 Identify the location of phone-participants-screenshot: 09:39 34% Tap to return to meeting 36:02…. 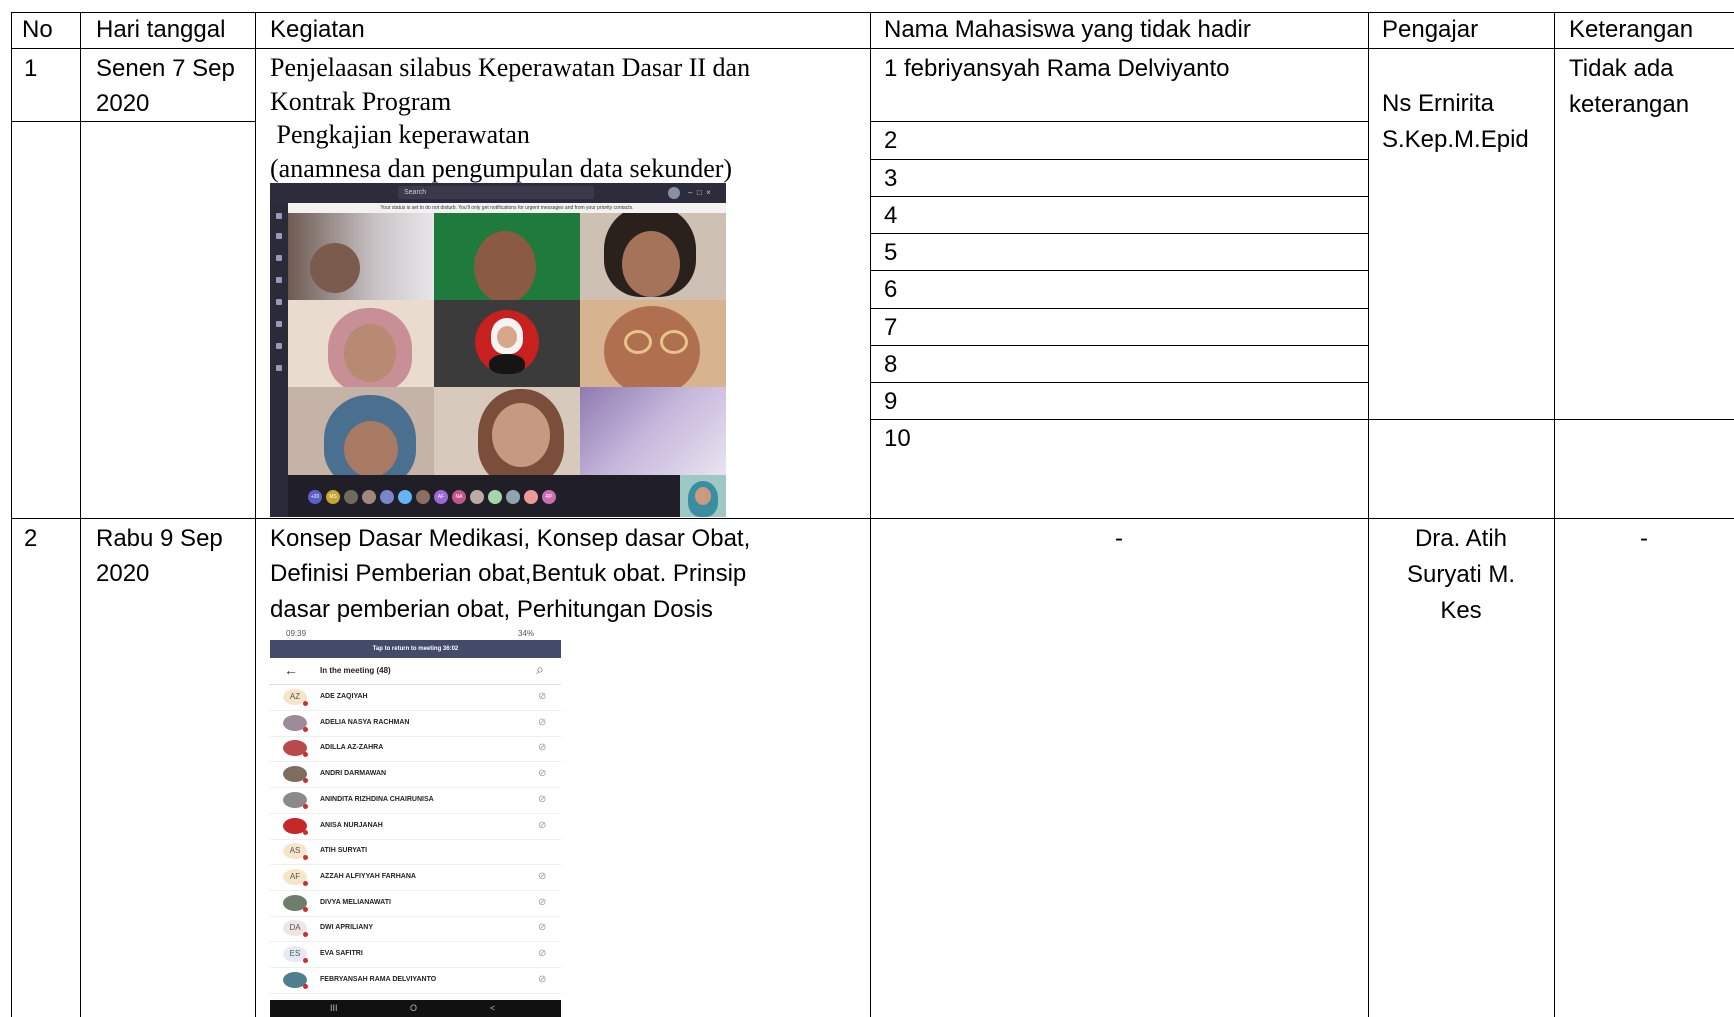
(415, 822).